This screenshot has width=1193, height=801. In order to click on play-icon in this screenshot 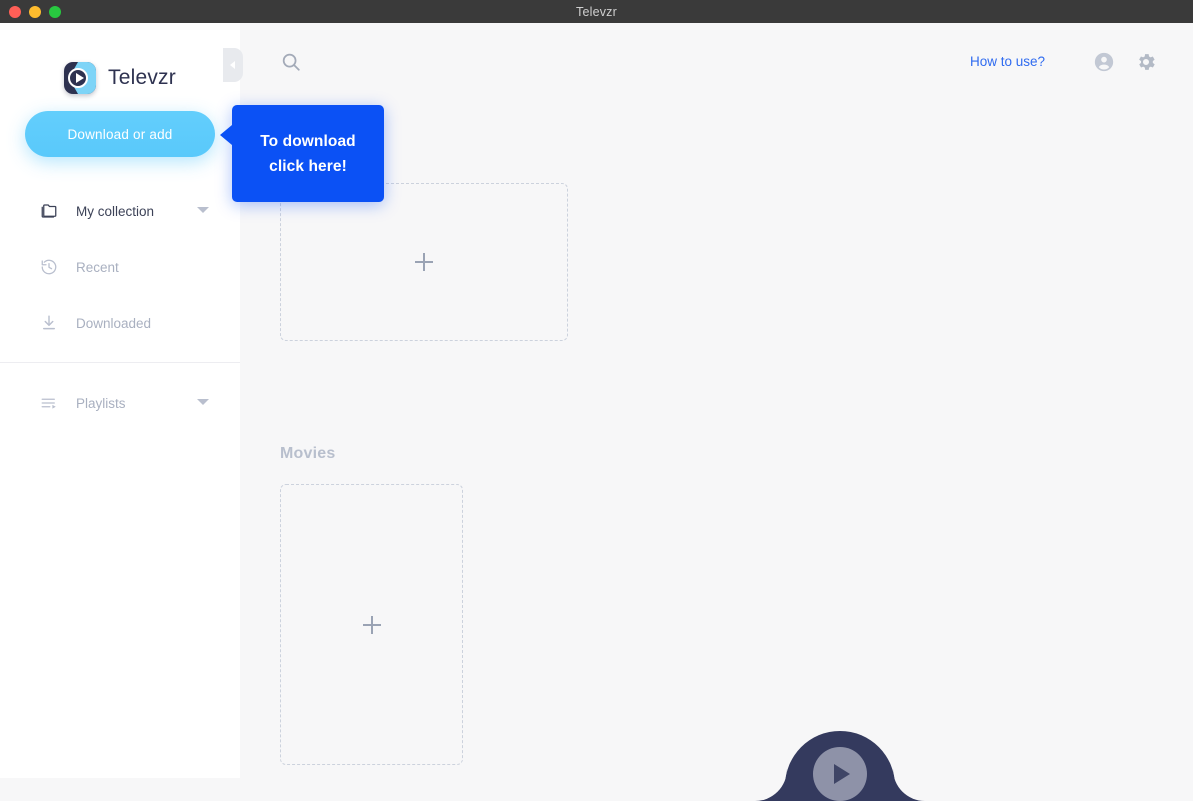, I will do `click(842, 774)`.